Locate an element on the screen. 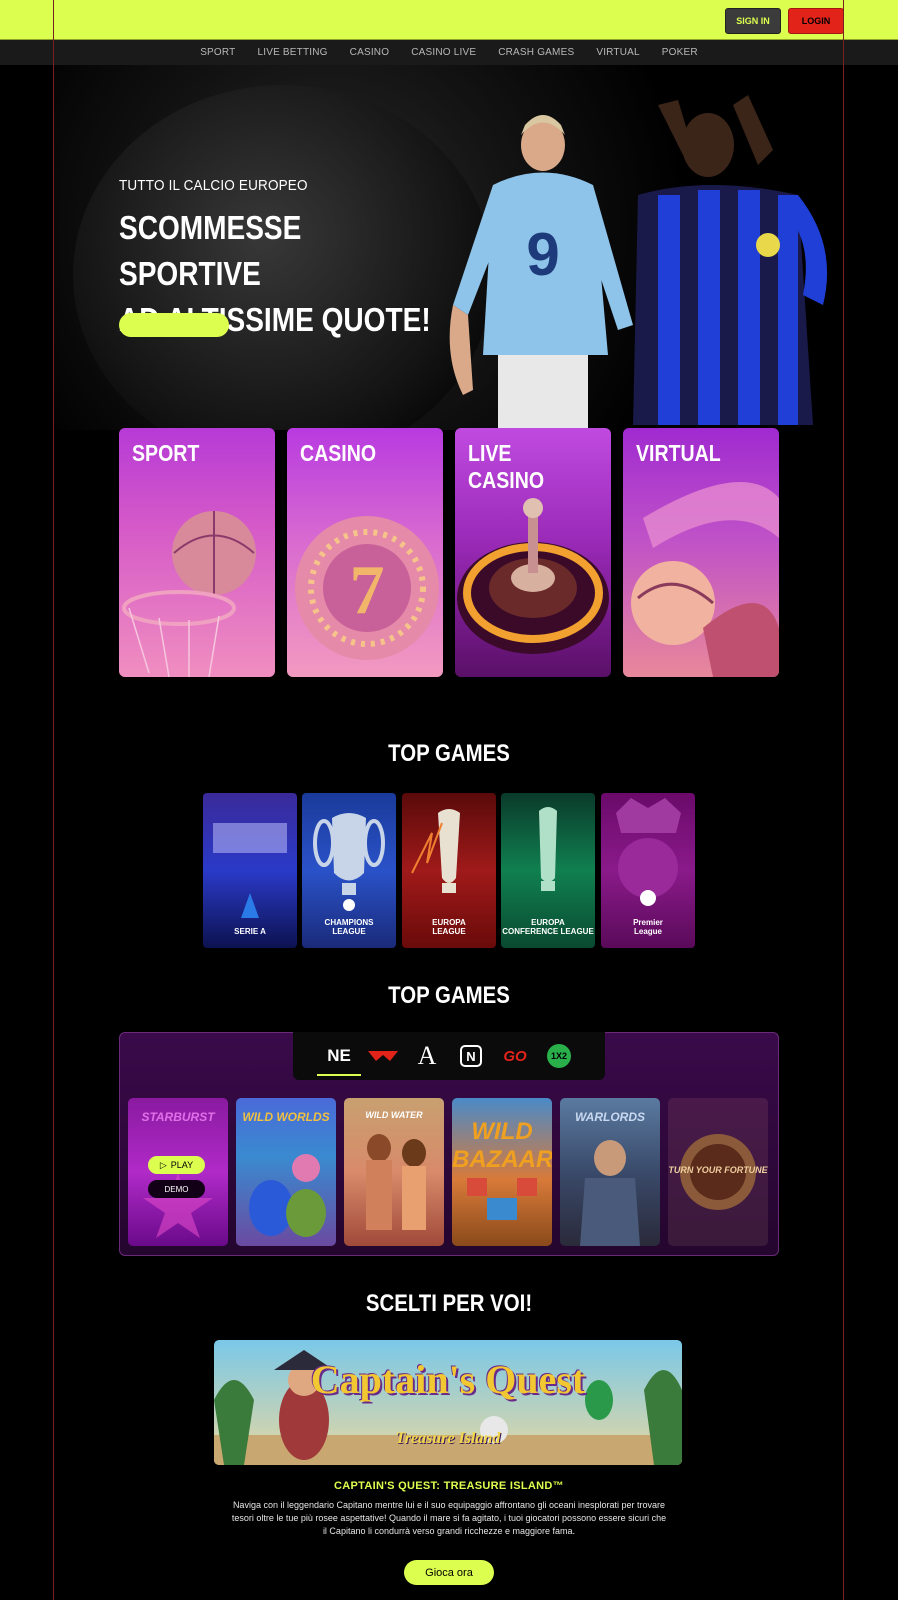 Image resolution: width=898 pixels, height=1600 pixels. league-name: Premier League is located at coordinates (648, 927).